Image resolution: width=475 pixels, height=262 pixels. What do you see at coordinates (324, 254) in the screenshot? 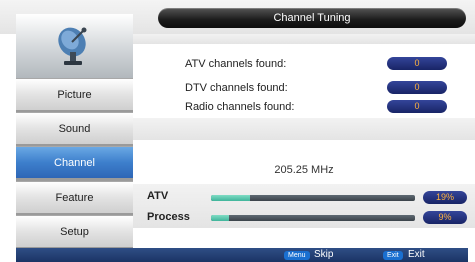
I see `menu-key-action: Skip` at bounding box center [324, 254].